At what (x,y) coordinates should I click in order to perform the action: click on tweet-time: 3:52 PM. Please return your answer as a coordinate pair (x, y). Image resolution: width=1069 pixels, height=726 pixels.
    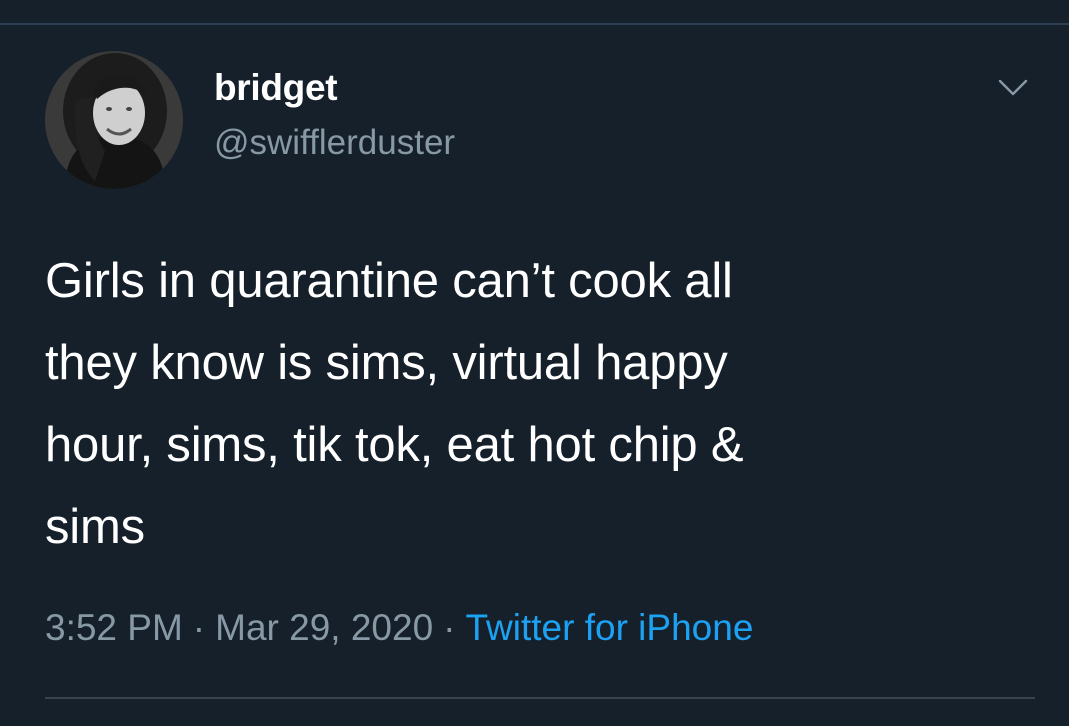
    Looking at the image, I should click on (114, 627).